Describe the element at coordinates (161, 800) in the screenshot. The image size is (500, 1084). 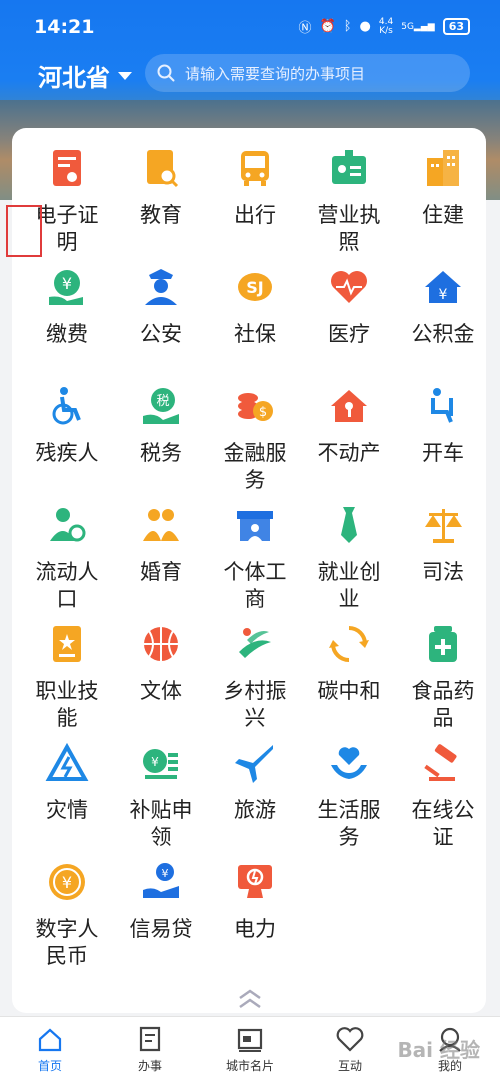
I see `service-item-26: ¥ 补贴申领` at that location.